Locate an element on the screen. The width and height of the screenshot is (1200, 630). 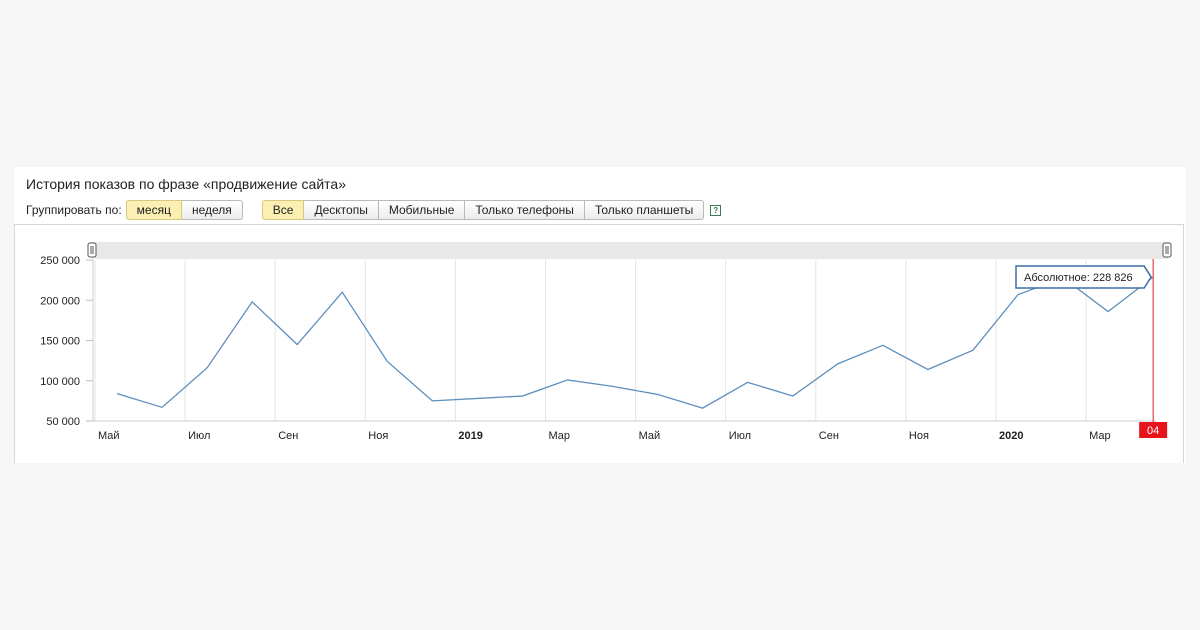
x-tick-label: 2020 is located at coordinates (1011, 436).